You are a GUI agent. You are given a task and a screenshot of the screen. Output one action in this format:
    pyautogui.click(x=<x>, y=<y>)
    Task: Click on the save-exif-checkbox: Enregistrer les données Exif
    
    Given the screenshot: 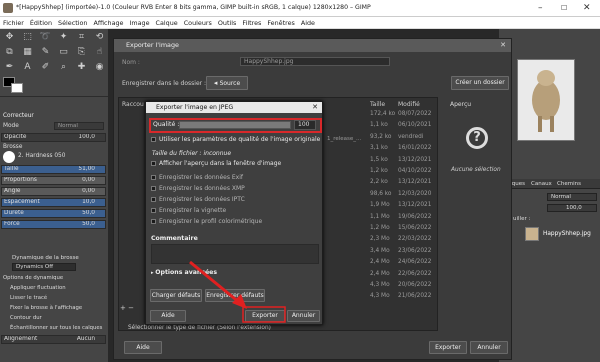 What is the action you would take?
    pyautogui.click(x=197, y=177)
    